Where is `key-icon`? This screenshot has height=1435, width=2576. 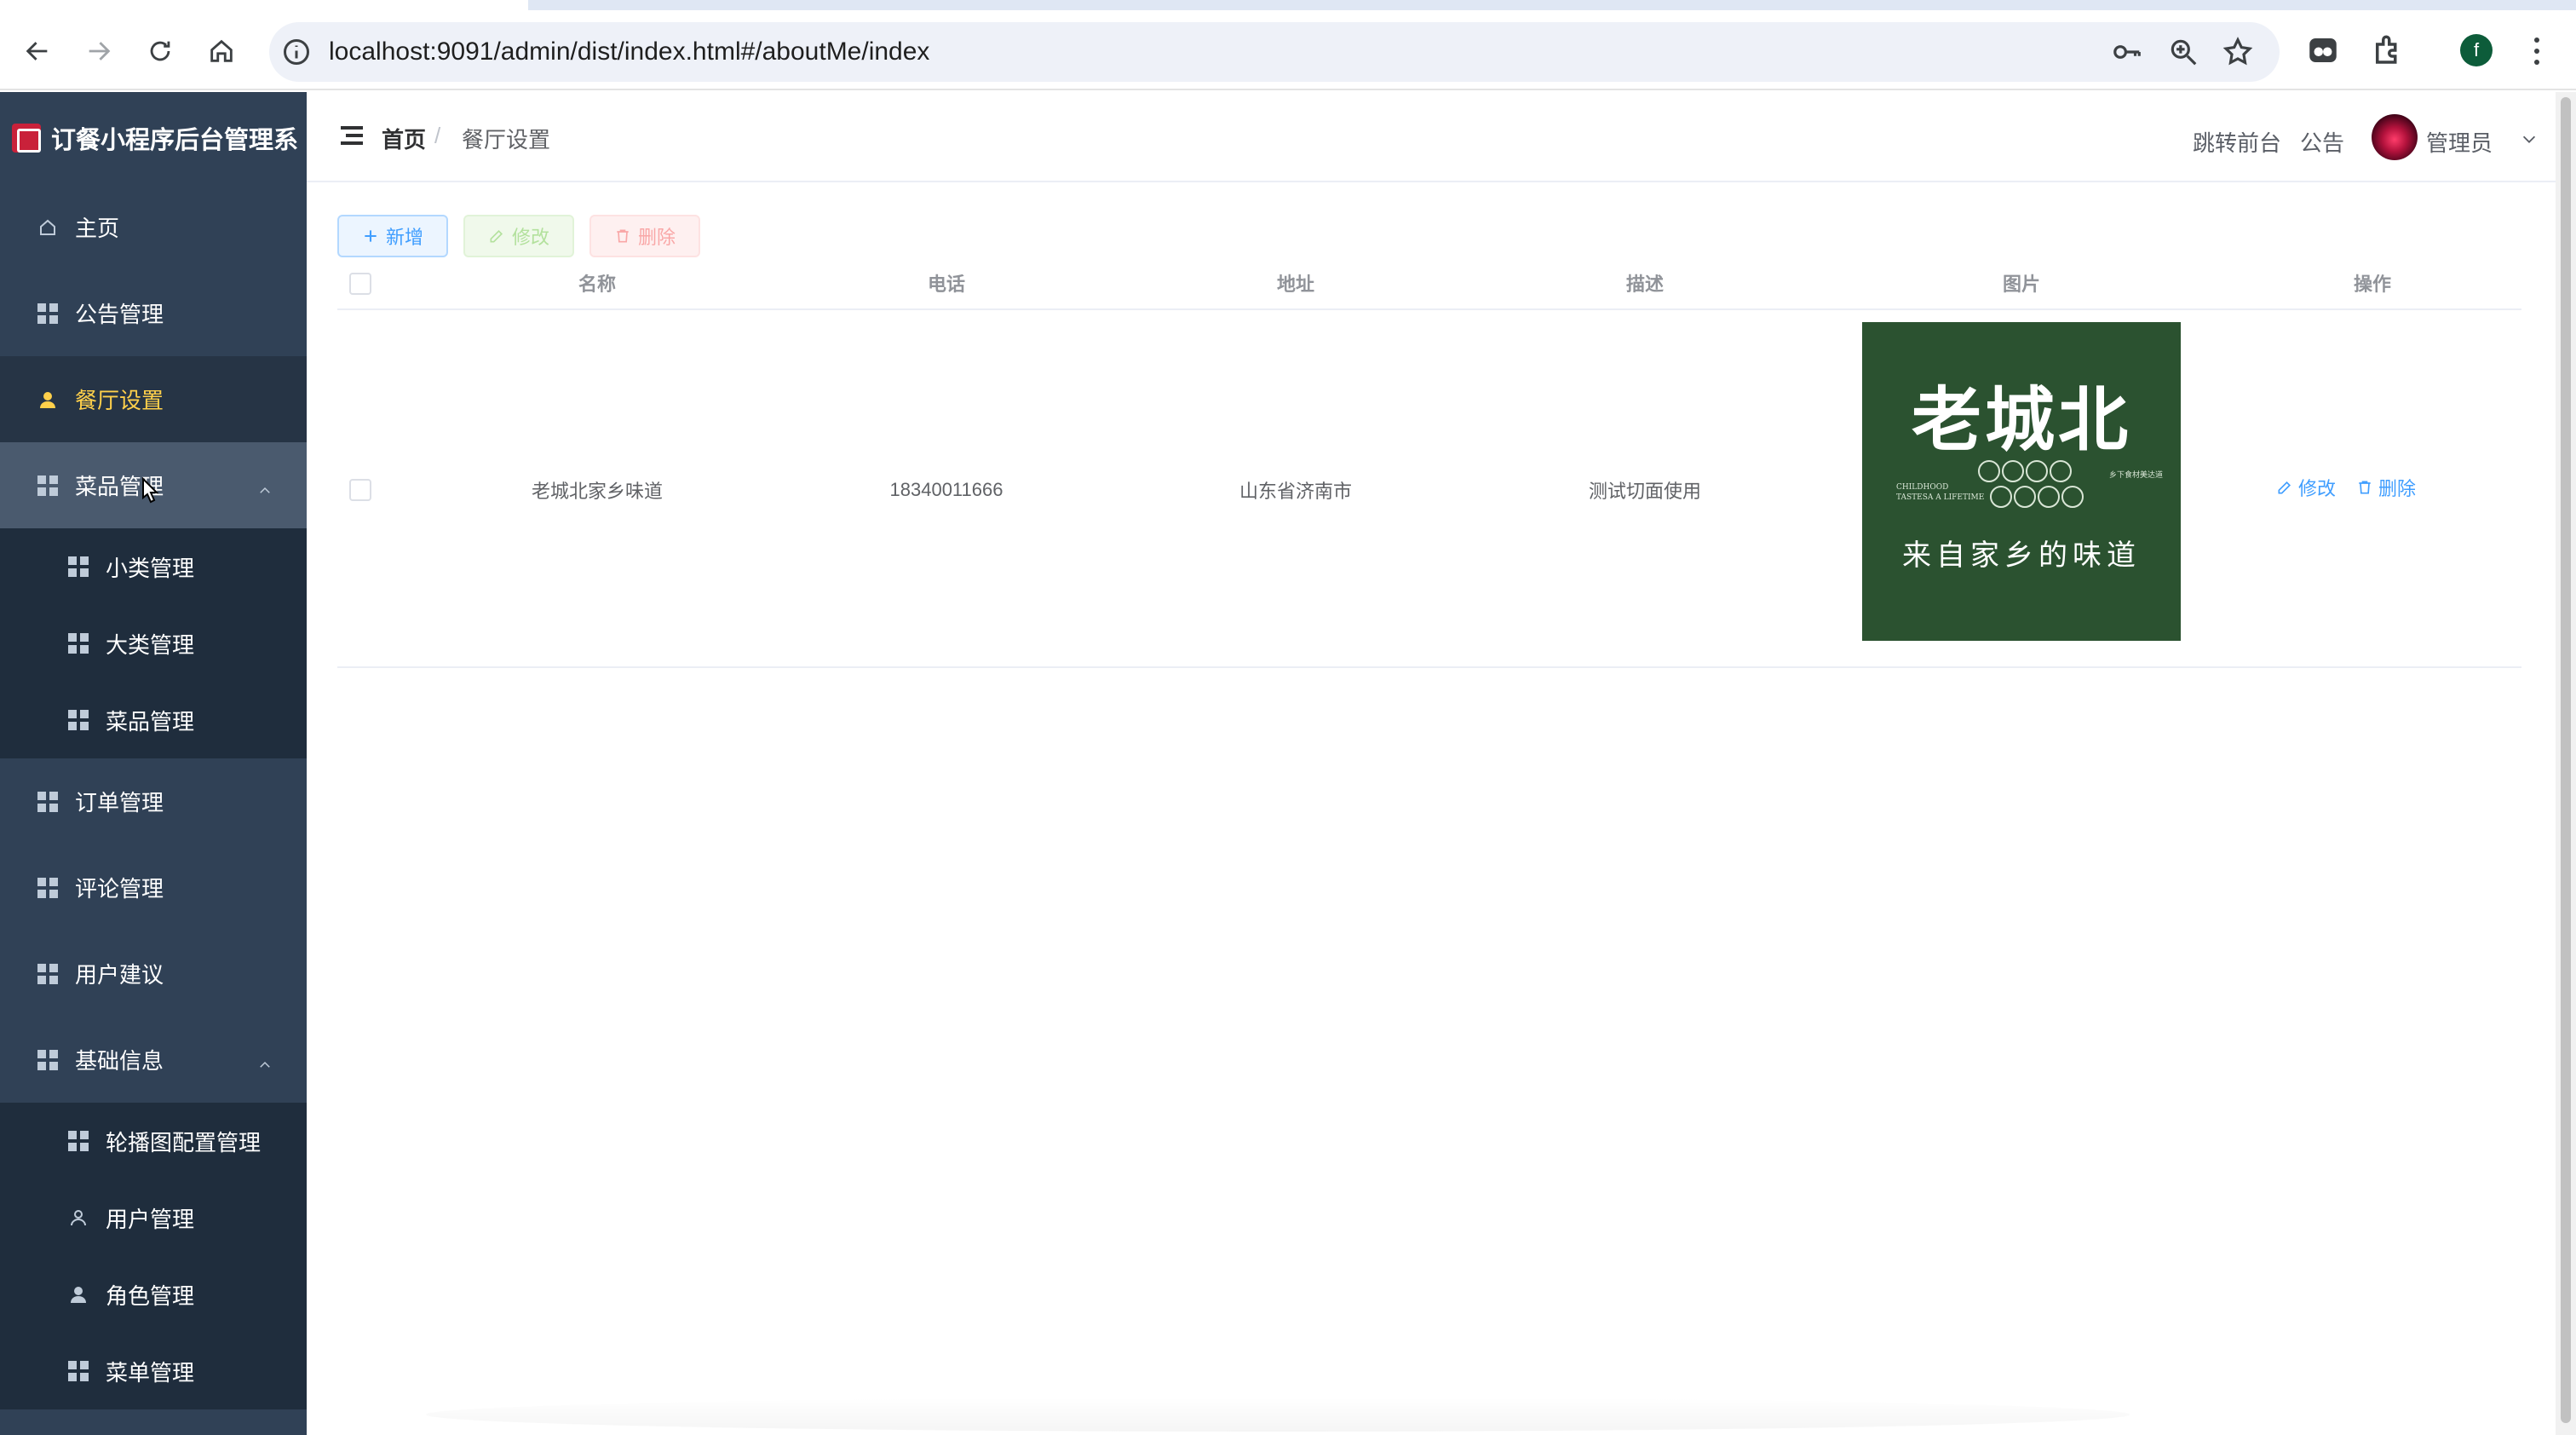
key-icon is located at coordinates (2127, 52).